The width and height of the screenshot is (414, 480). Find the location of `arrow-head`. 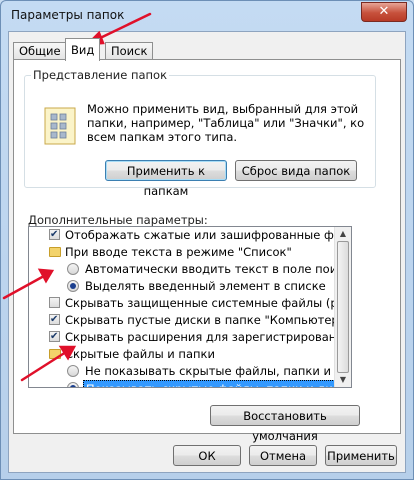

arrow-head is located at coordinates (46, 276).